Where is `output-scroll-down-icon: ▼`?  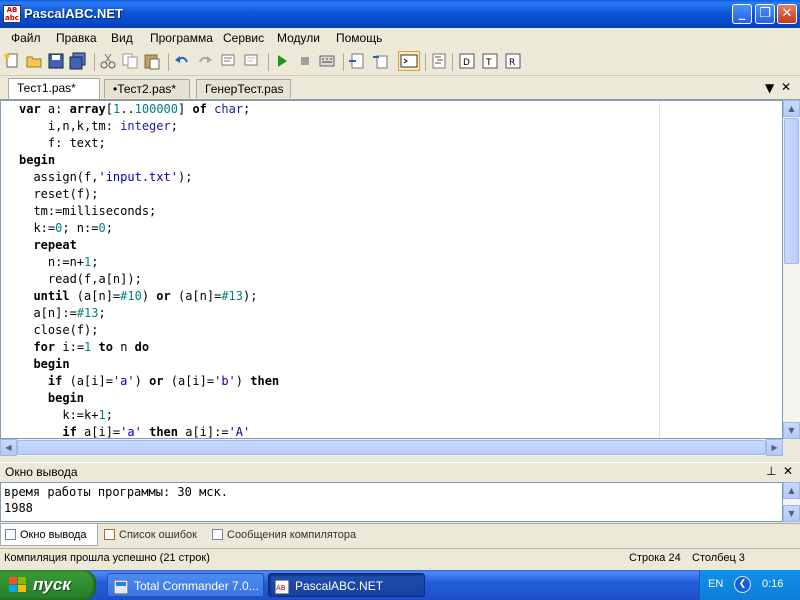
output-scroll-down-icon: ▼ is located at coordinates (791, 513).